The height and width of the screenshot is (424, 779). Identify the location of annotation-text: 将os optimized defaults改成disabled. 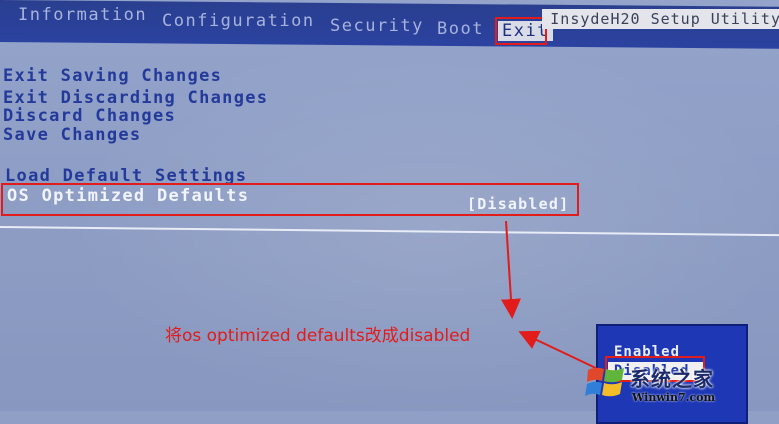
(318, 336).